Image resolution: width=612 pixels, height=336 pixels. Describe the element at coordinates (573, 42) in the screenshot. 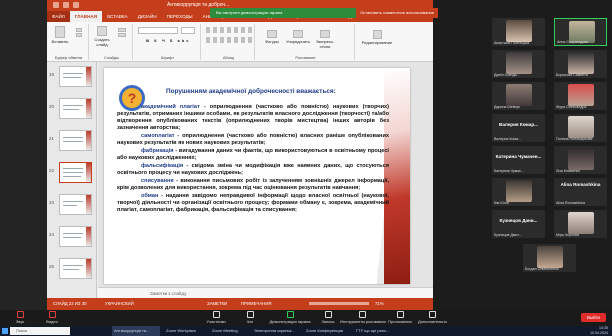

I see `participant-name: Анна Скороходова` at that location.